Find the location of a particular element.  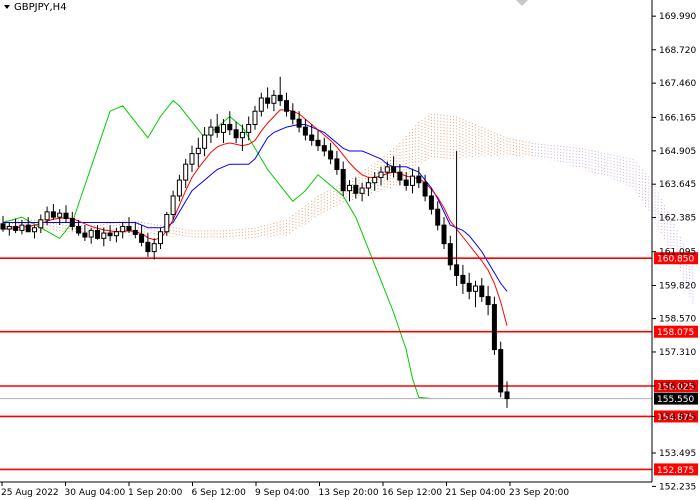

x-tick-label: 25 Aug 2022 is located at coordinates (30, 493).